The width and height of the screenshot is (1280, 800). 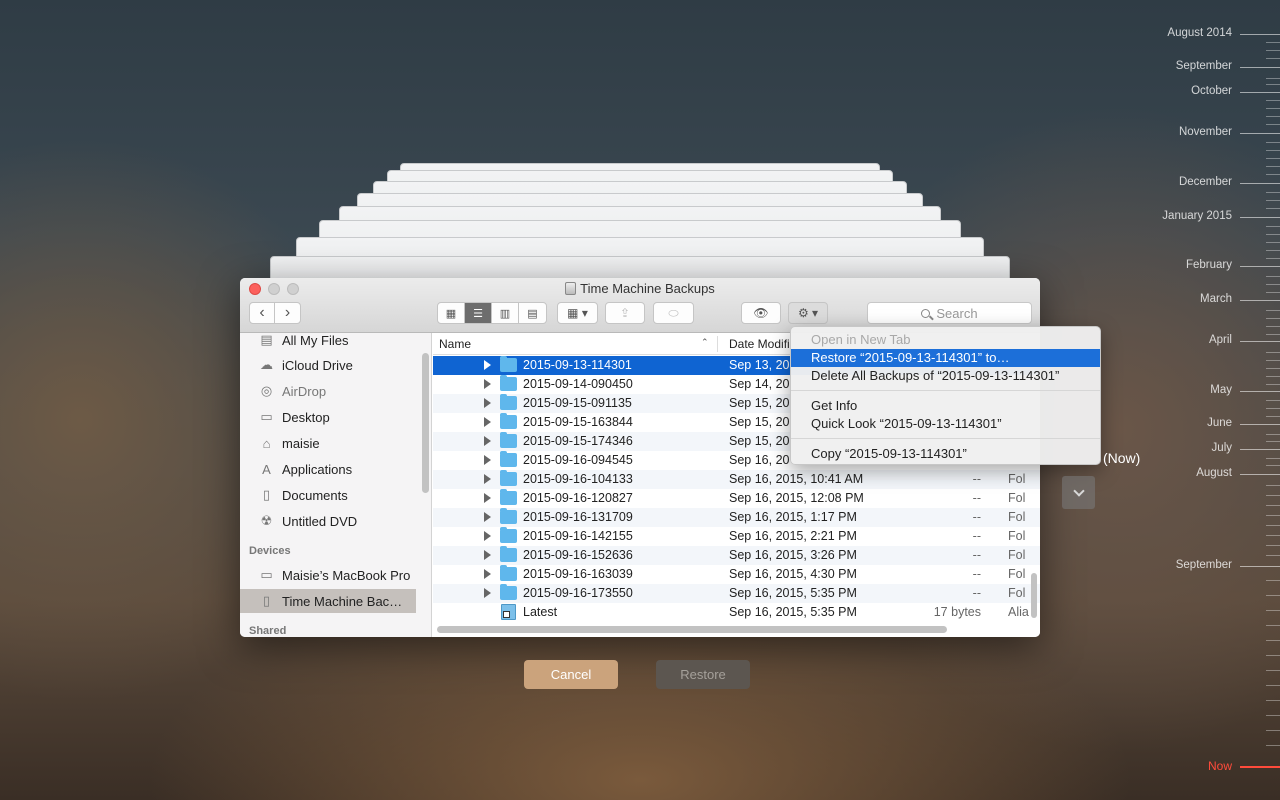 I want to click on column-view-button: ▥, so click(x=505, y=313).